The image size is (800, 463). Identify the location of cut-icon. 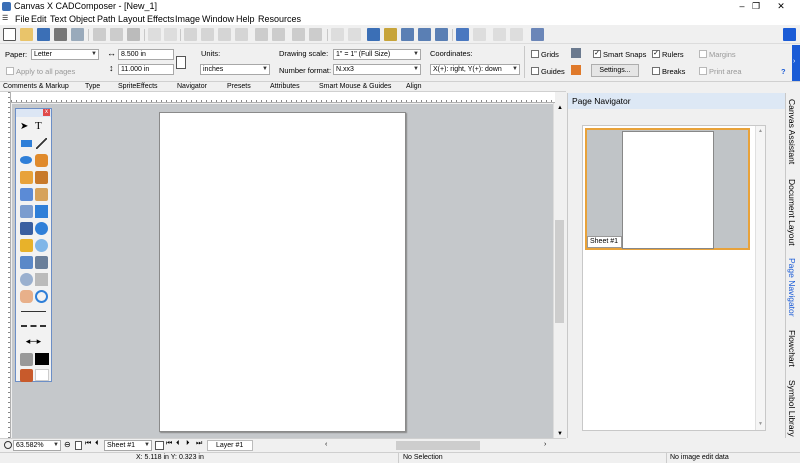
(99, 34).